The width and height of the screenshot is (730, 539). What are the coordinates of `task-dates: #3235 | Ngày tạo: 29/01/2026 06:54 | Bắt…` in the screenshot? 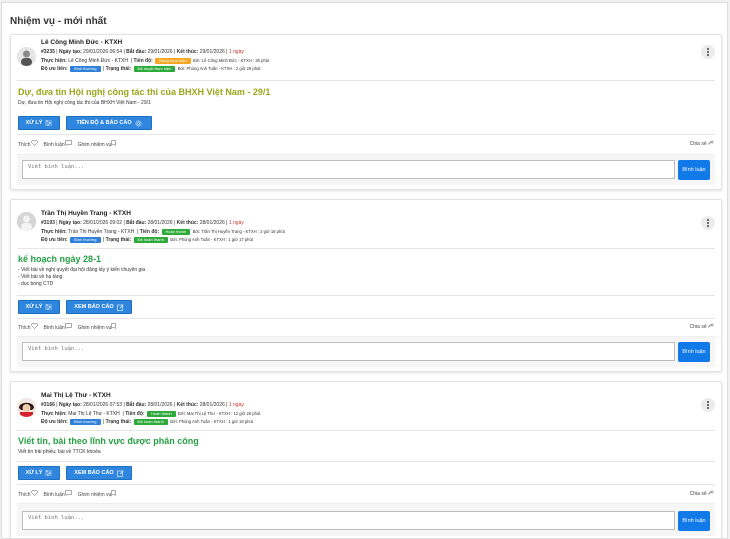 It's located at (142, 52).